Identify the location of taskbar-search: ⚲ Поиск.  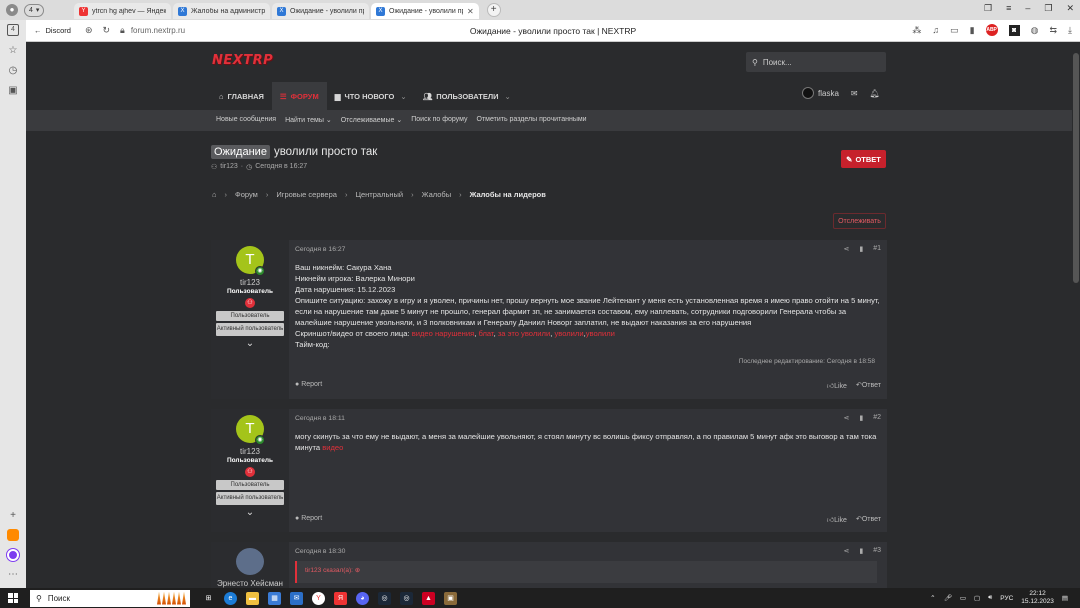
(110, 598).